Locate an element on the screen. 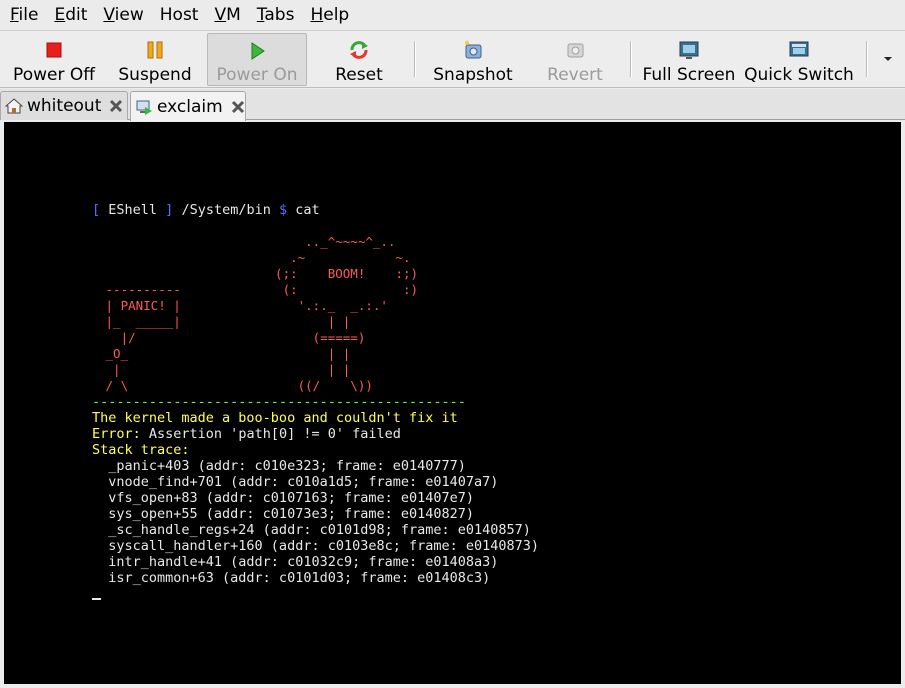 Image resolution: width=905 pixels, height=688 pixels. menu-edit: Edit is located at coordinates (68, 15).